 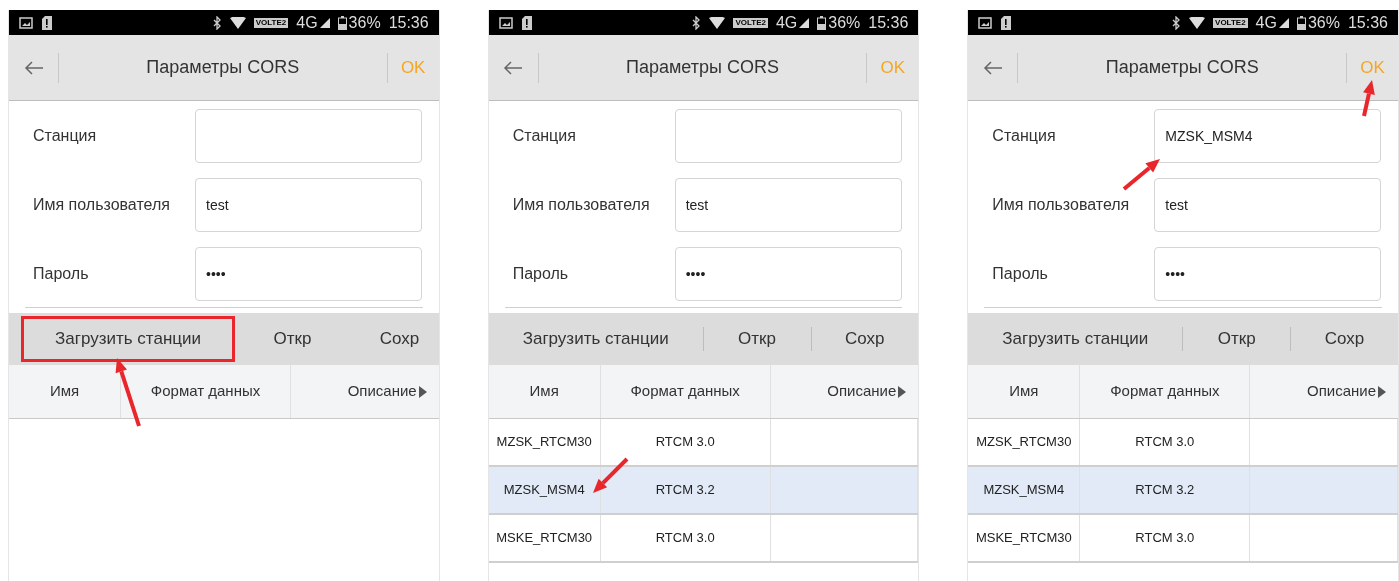 I want to click on input-field: MZSK_MSM4, so click(x=1268, y=136).